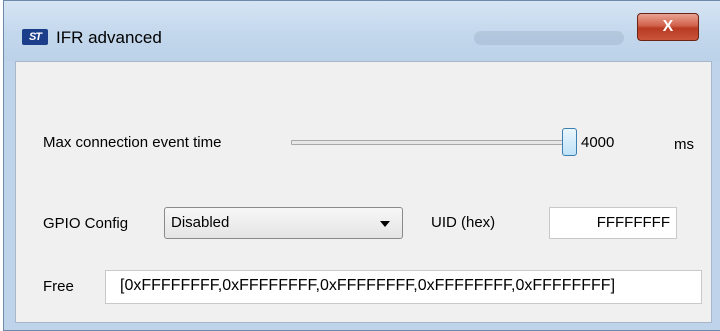 This screenshot has width=720, height=331. What do you see at coordinates (58, 286) in the screenshot?
I see `free-label: Free` at bounding box center [58, 286].